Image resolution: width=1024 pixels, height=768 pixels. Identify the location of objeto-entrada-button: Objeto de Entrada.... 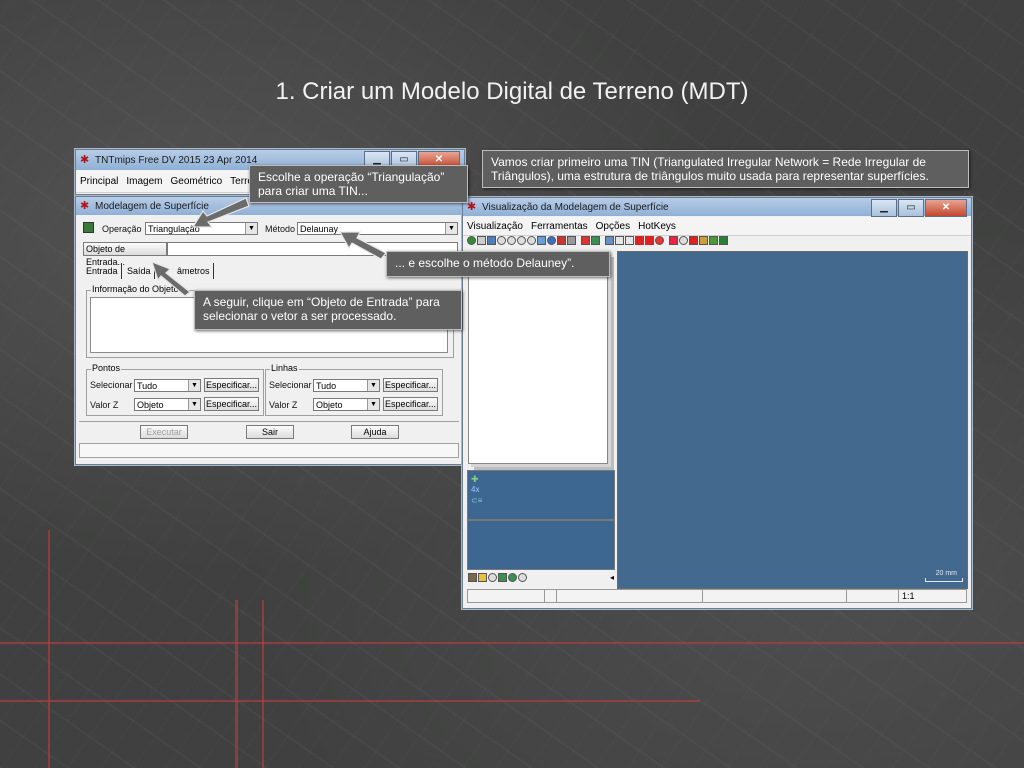
(125, 254).